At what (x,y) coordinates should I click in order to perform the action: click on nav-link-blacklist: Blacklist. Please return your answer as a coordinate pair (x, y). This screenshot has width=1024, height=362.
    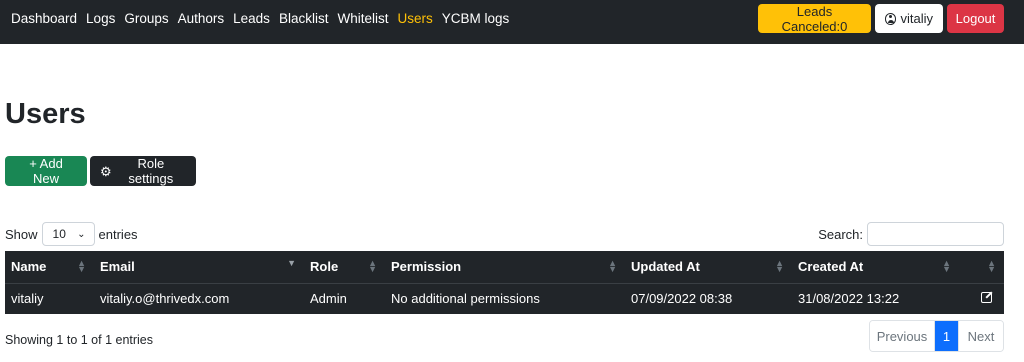
    Looking at the image, I should click on (304, 19).